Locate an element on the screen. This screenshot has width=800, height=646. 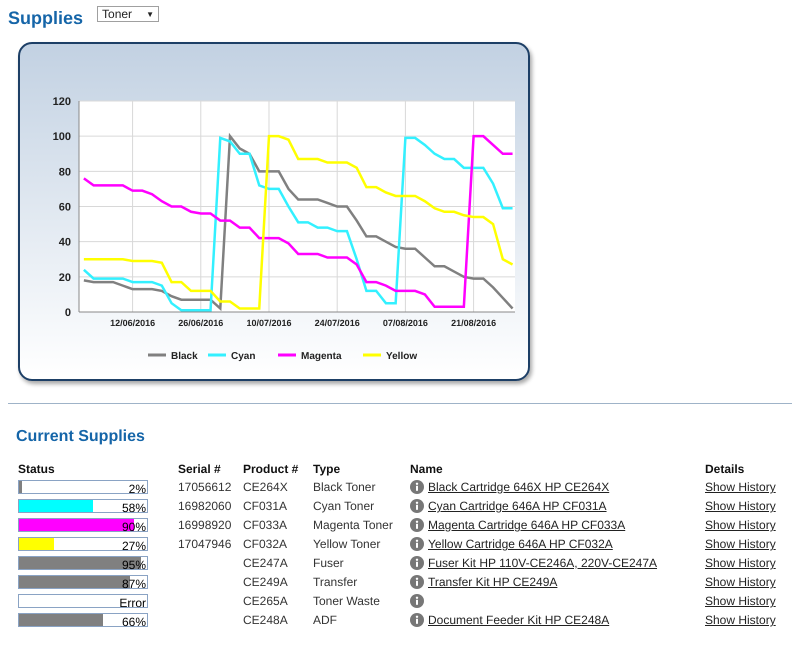
product-cell-text: CF032A is located at coordinates (265, 544).